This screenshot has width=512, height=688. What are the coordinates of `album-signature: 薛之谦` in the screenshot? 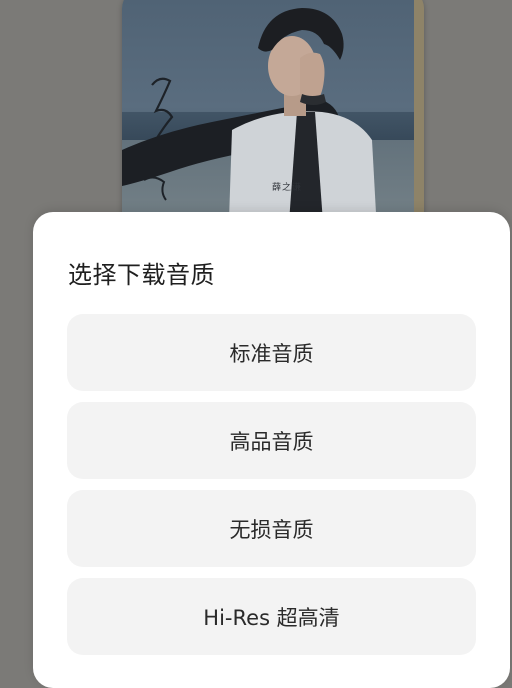 It's located at (287, 188).